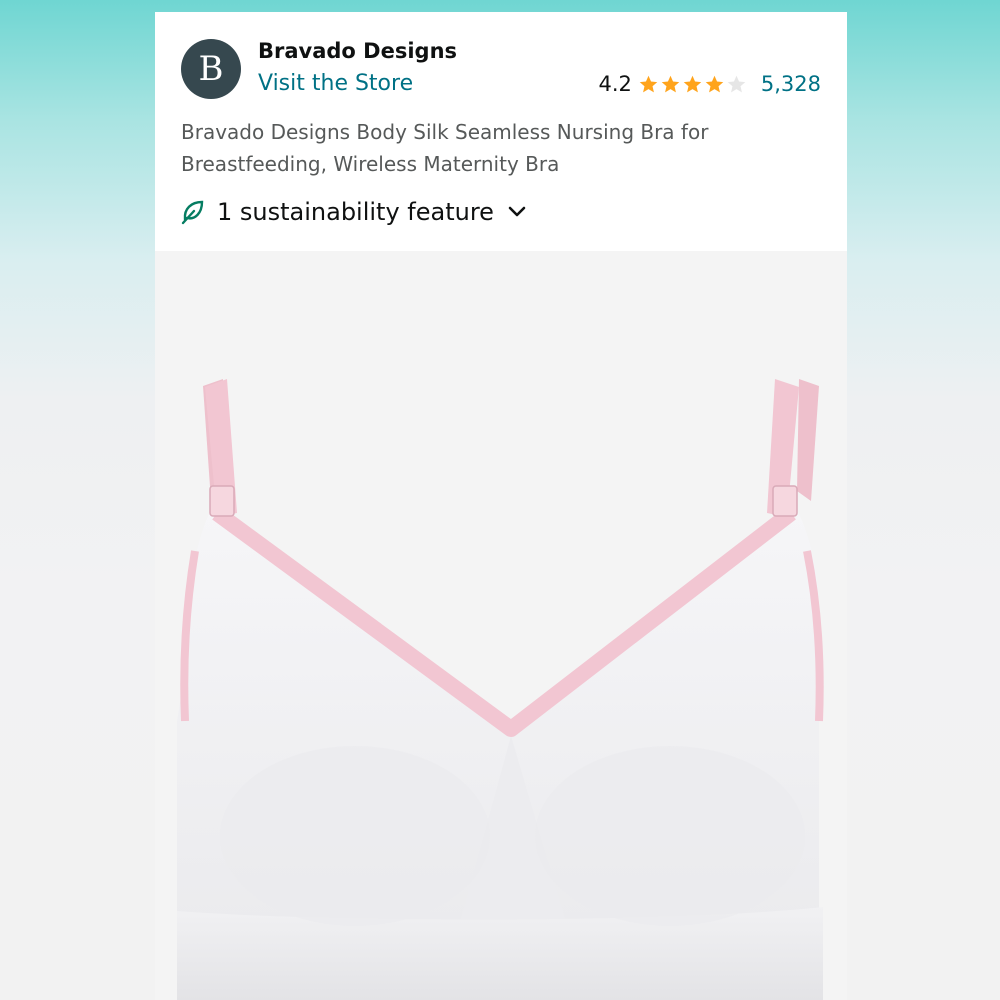 This screenshot has height=1000, width=1000. I want to click on svg-text: B, so click(211, 69).